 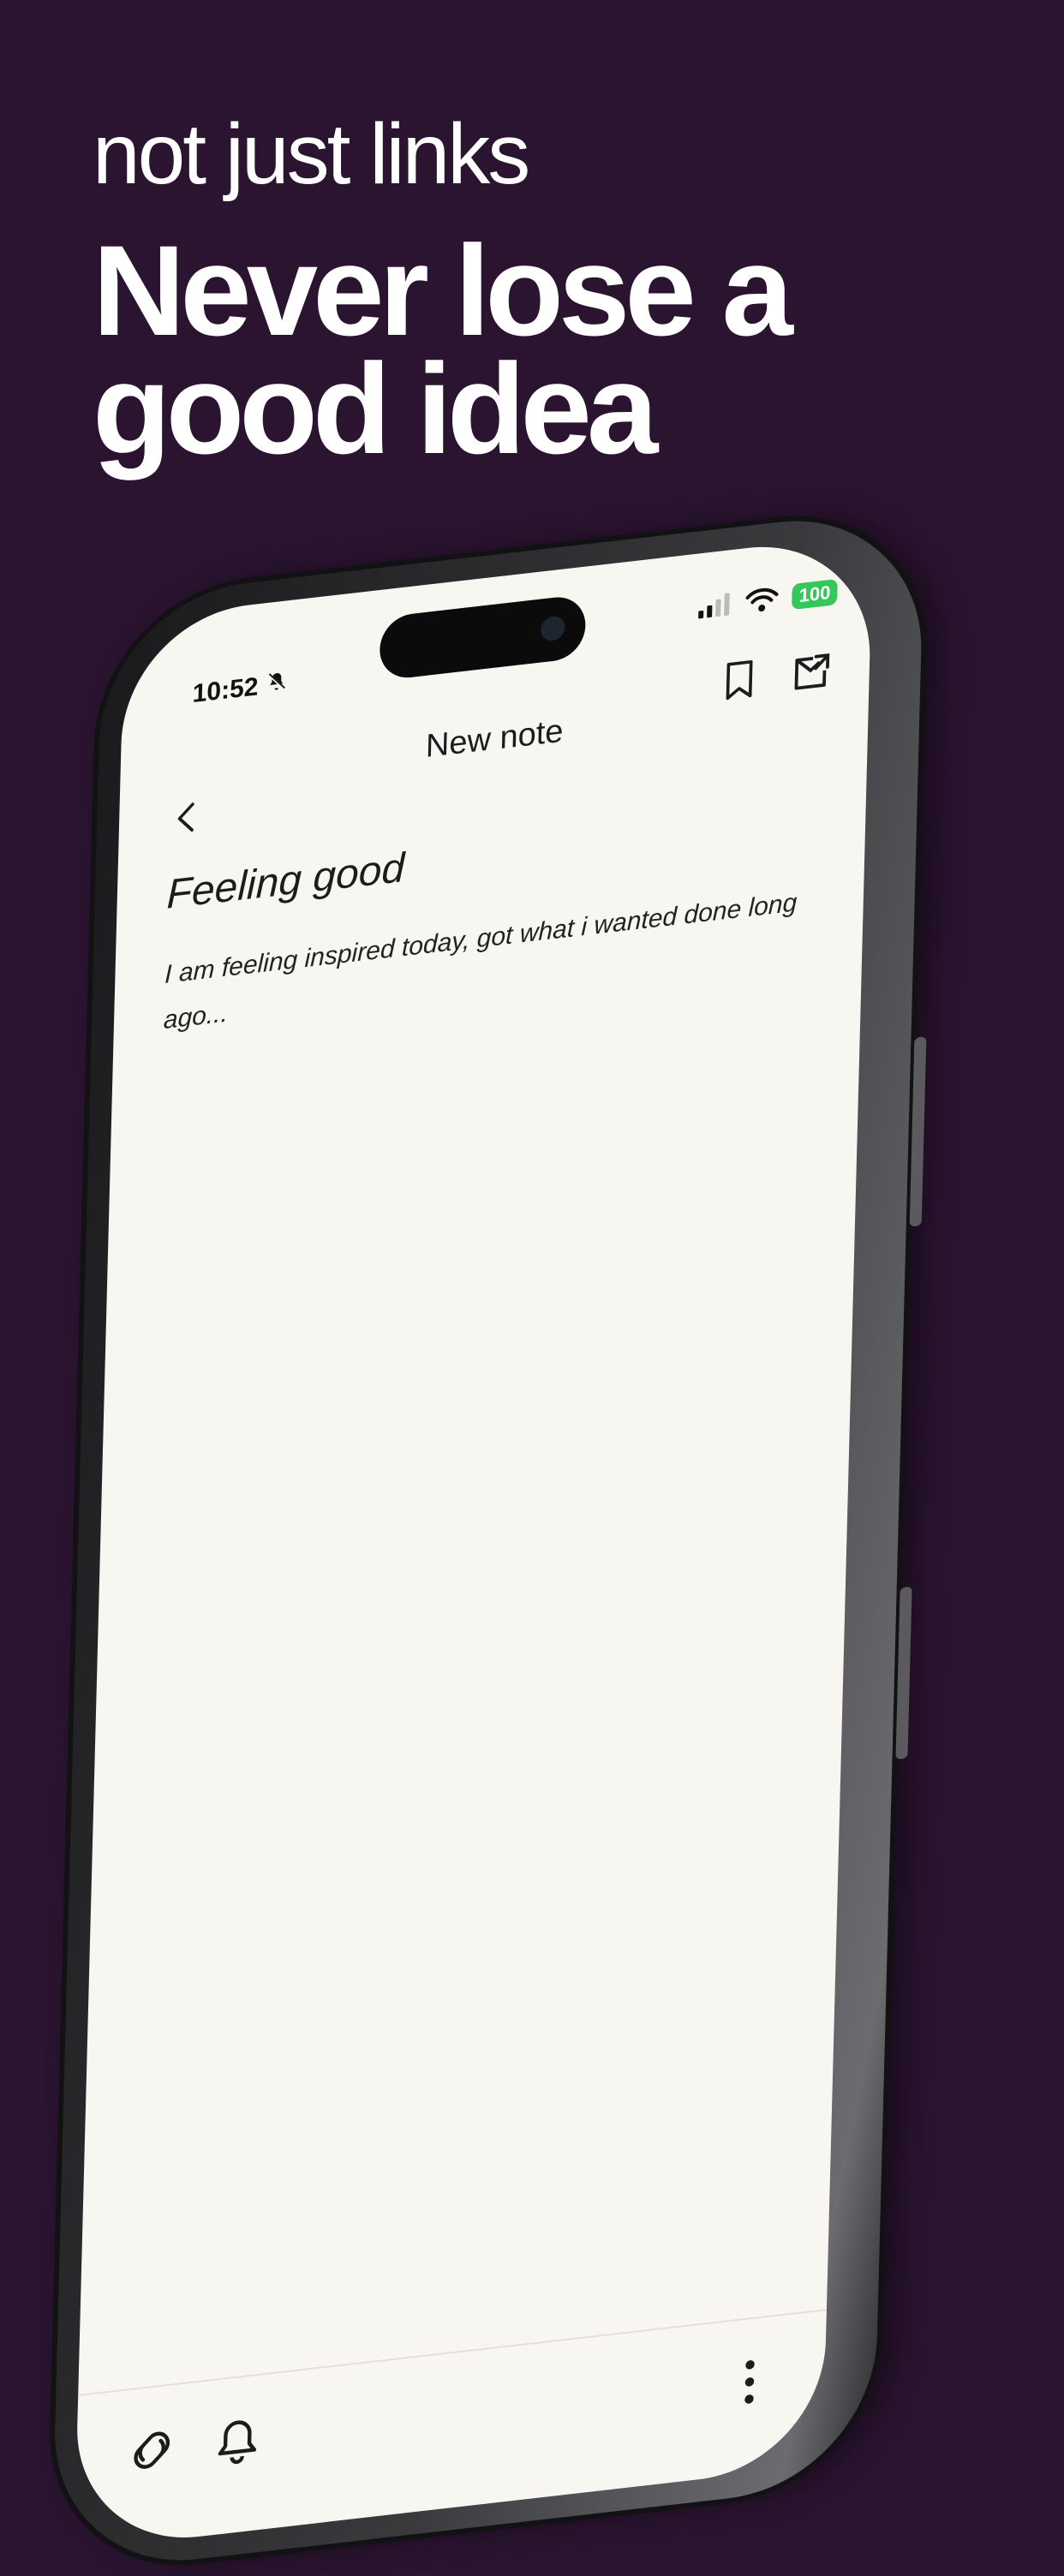 I want to click on bell-slash-icon, so click(x=278, y=682).